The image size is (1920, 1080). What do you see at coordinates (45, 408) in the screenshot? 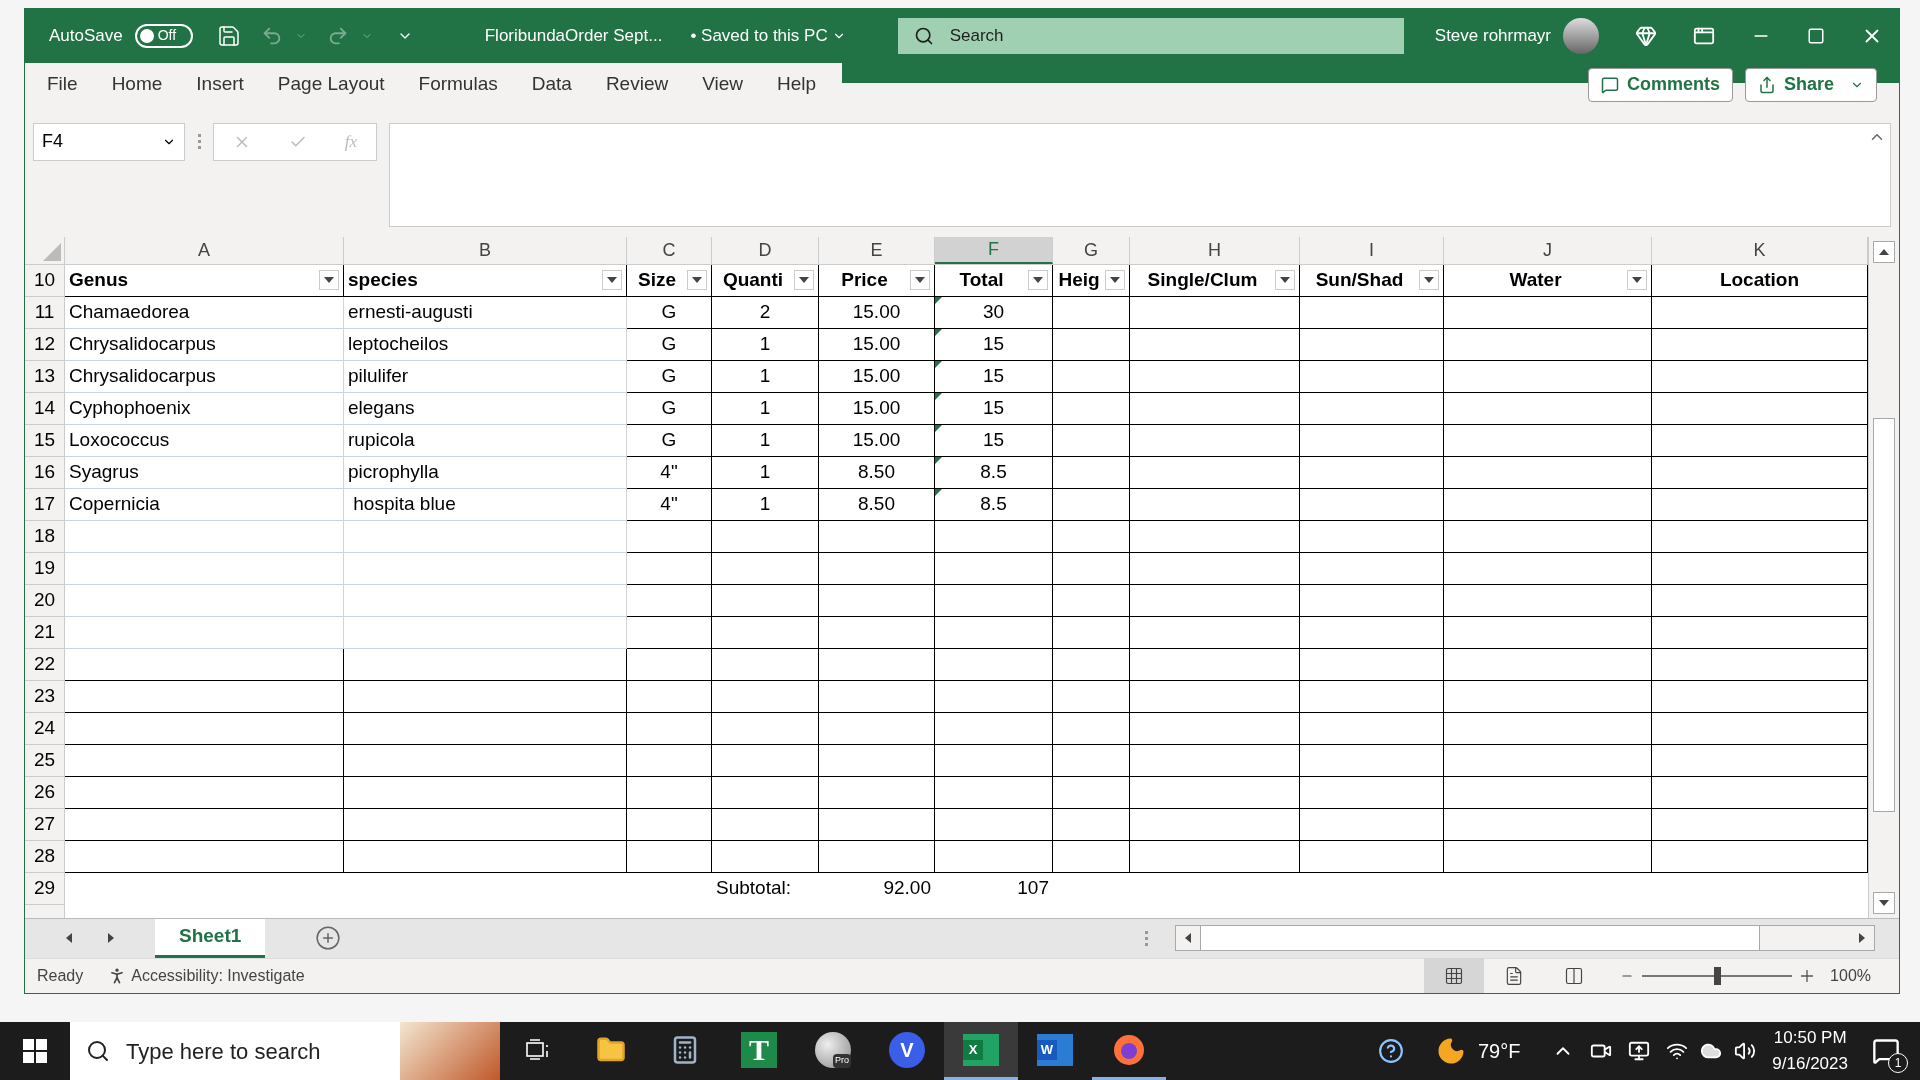
I see `row-number: 14` at bounding box center [45, 408].